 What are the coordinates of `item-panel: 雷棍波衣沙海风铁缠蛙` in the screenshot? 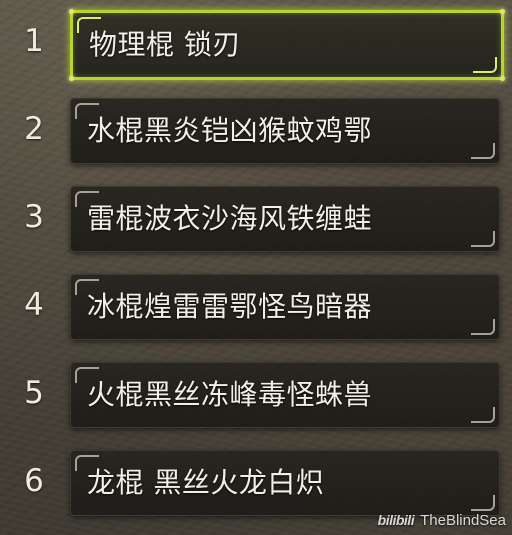 It's located at (285, 219).